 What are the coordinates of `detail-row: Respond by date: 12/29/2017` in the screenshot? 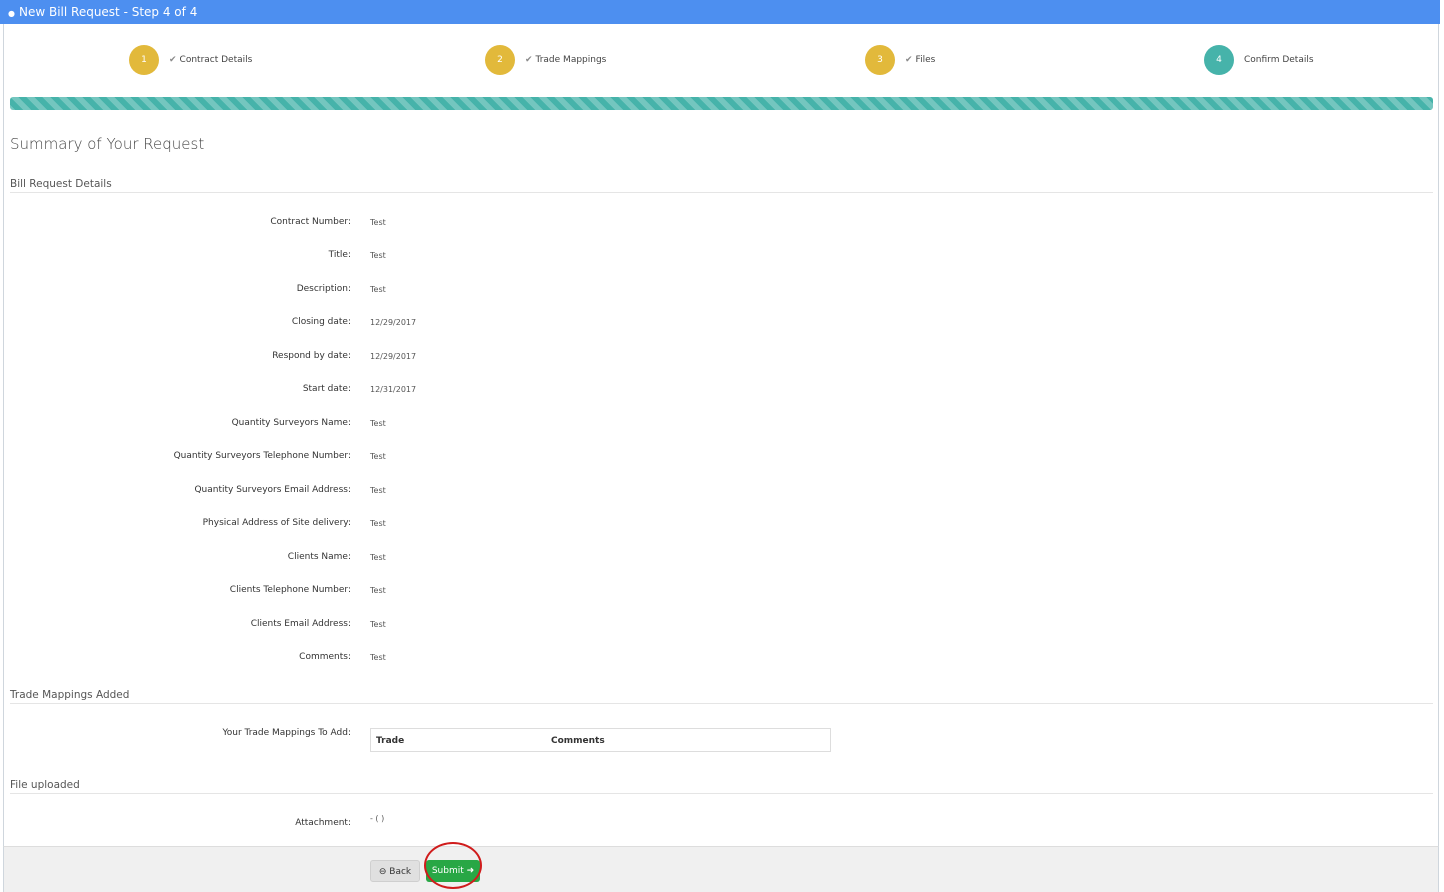 It's located at (722, 358).